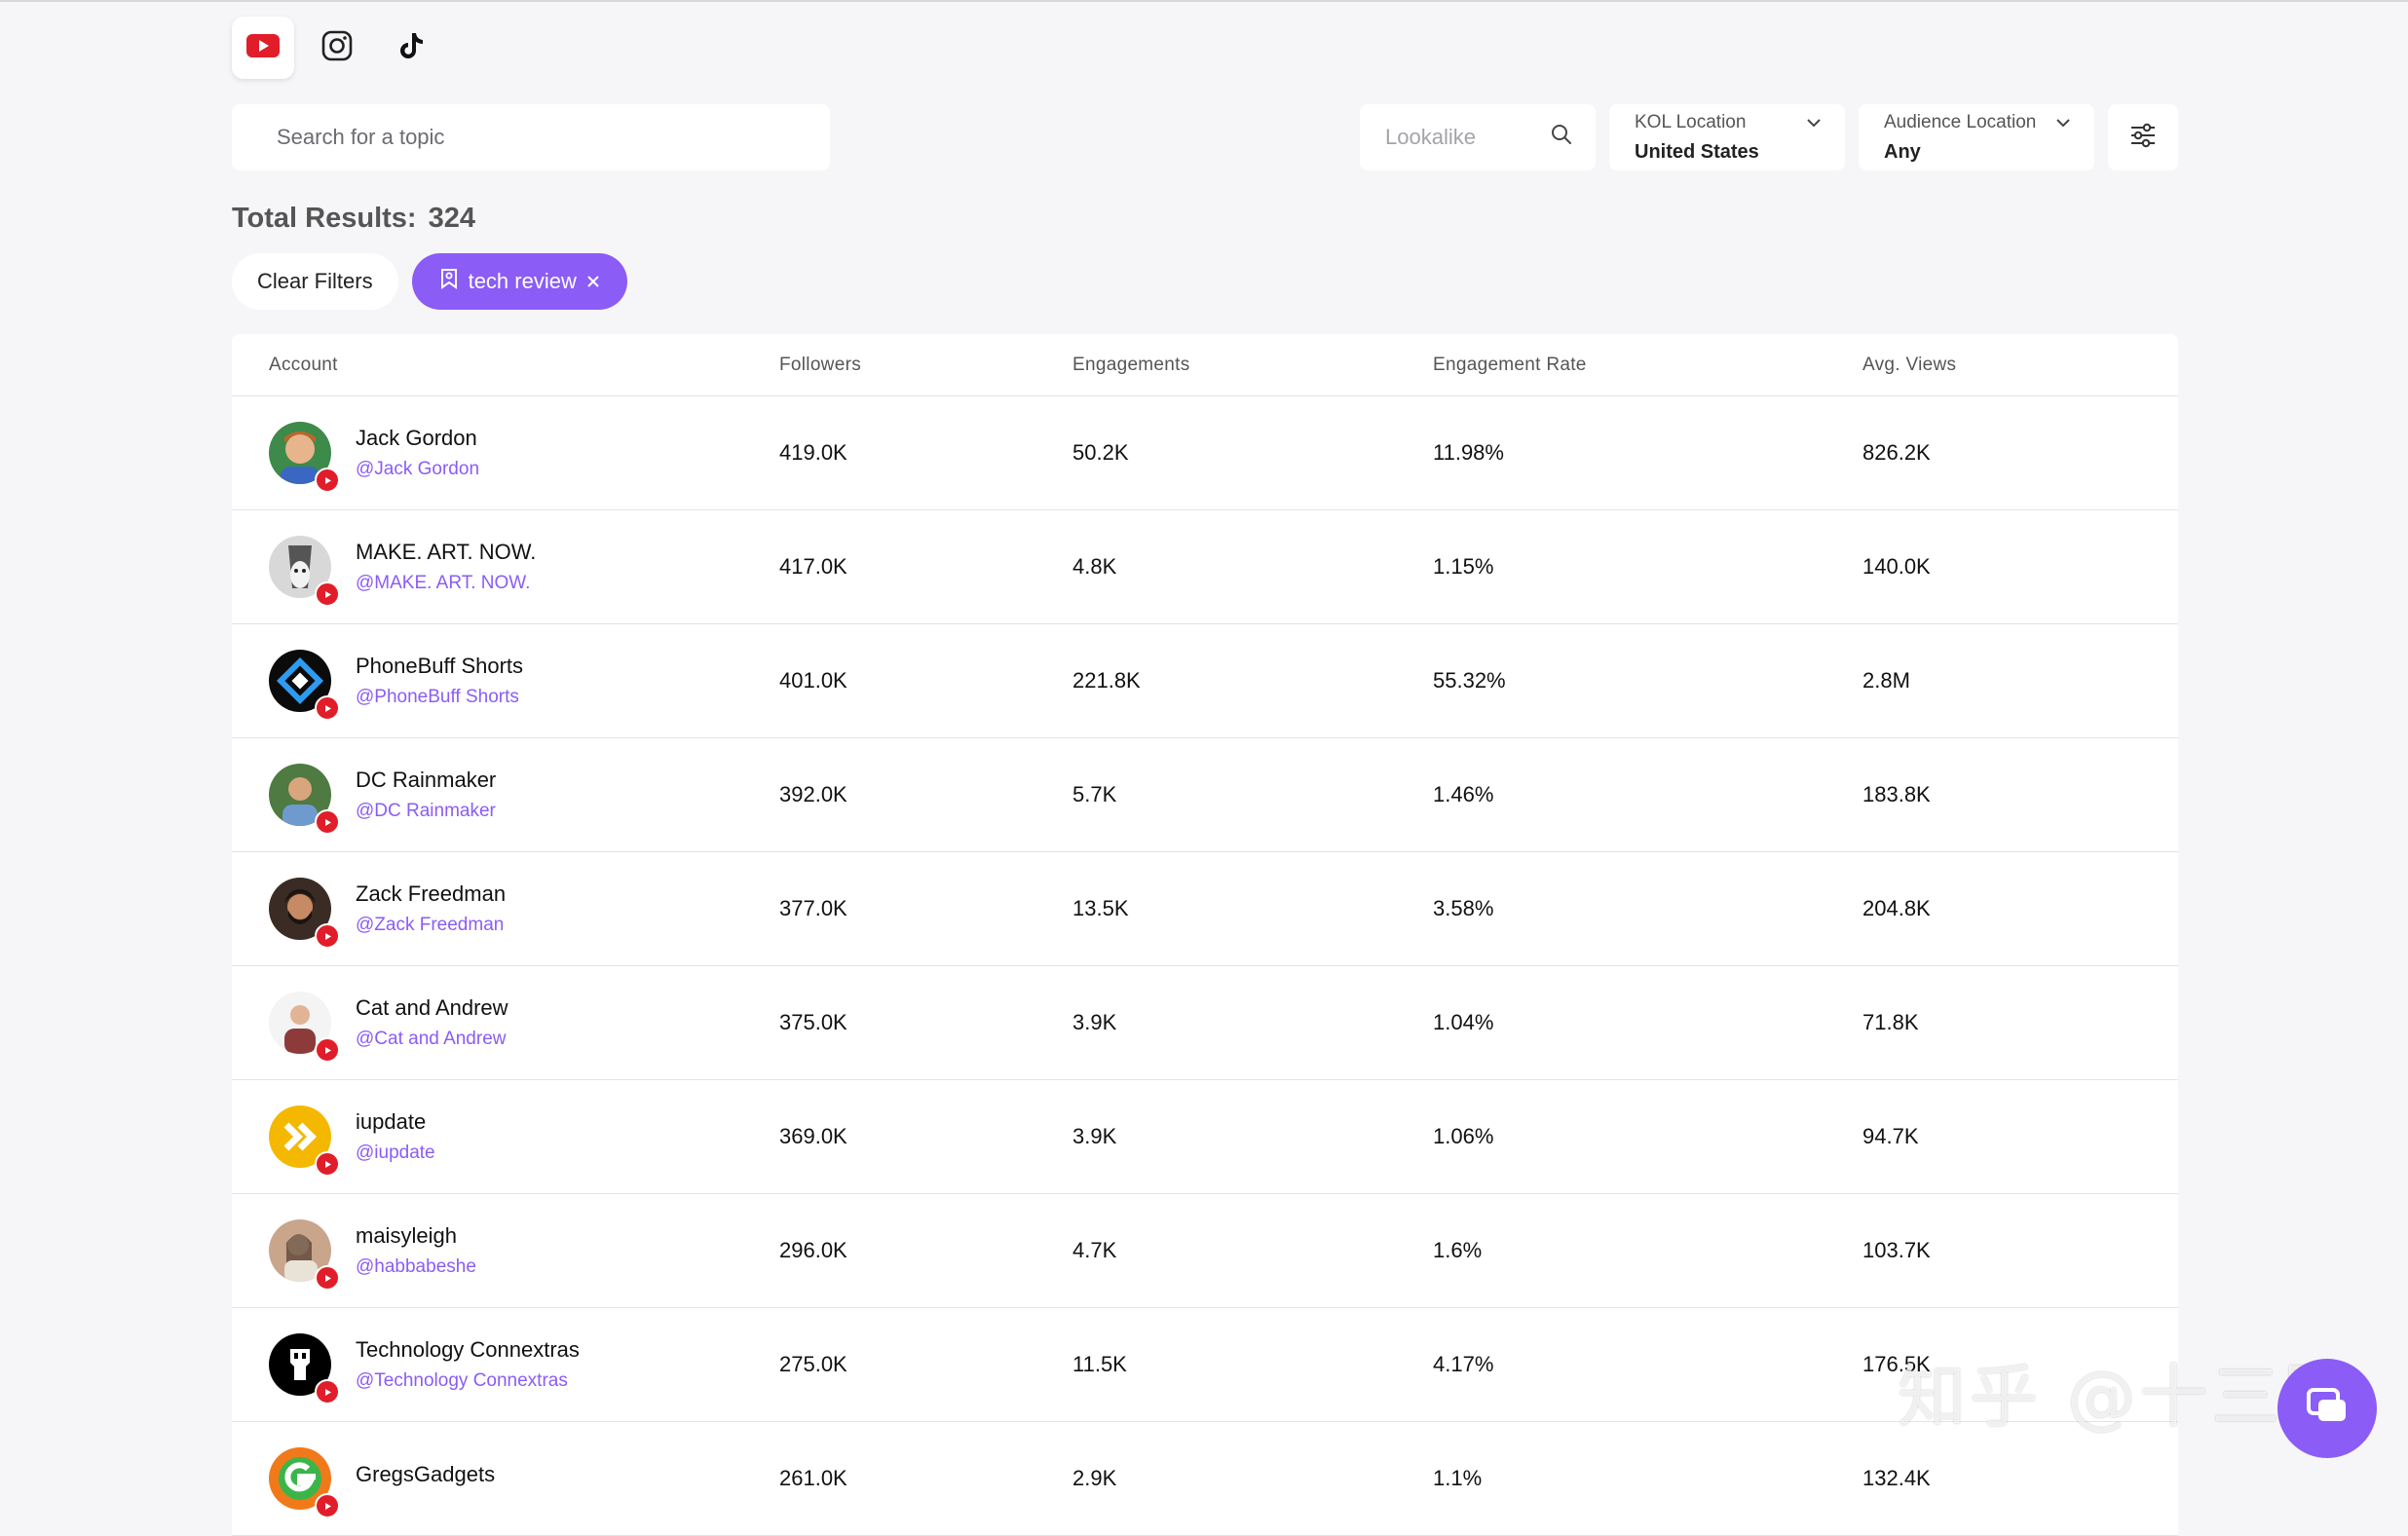 This screenshot has height=1536, width=2408. I want to click on chat-icon, so click(2327, 1409).